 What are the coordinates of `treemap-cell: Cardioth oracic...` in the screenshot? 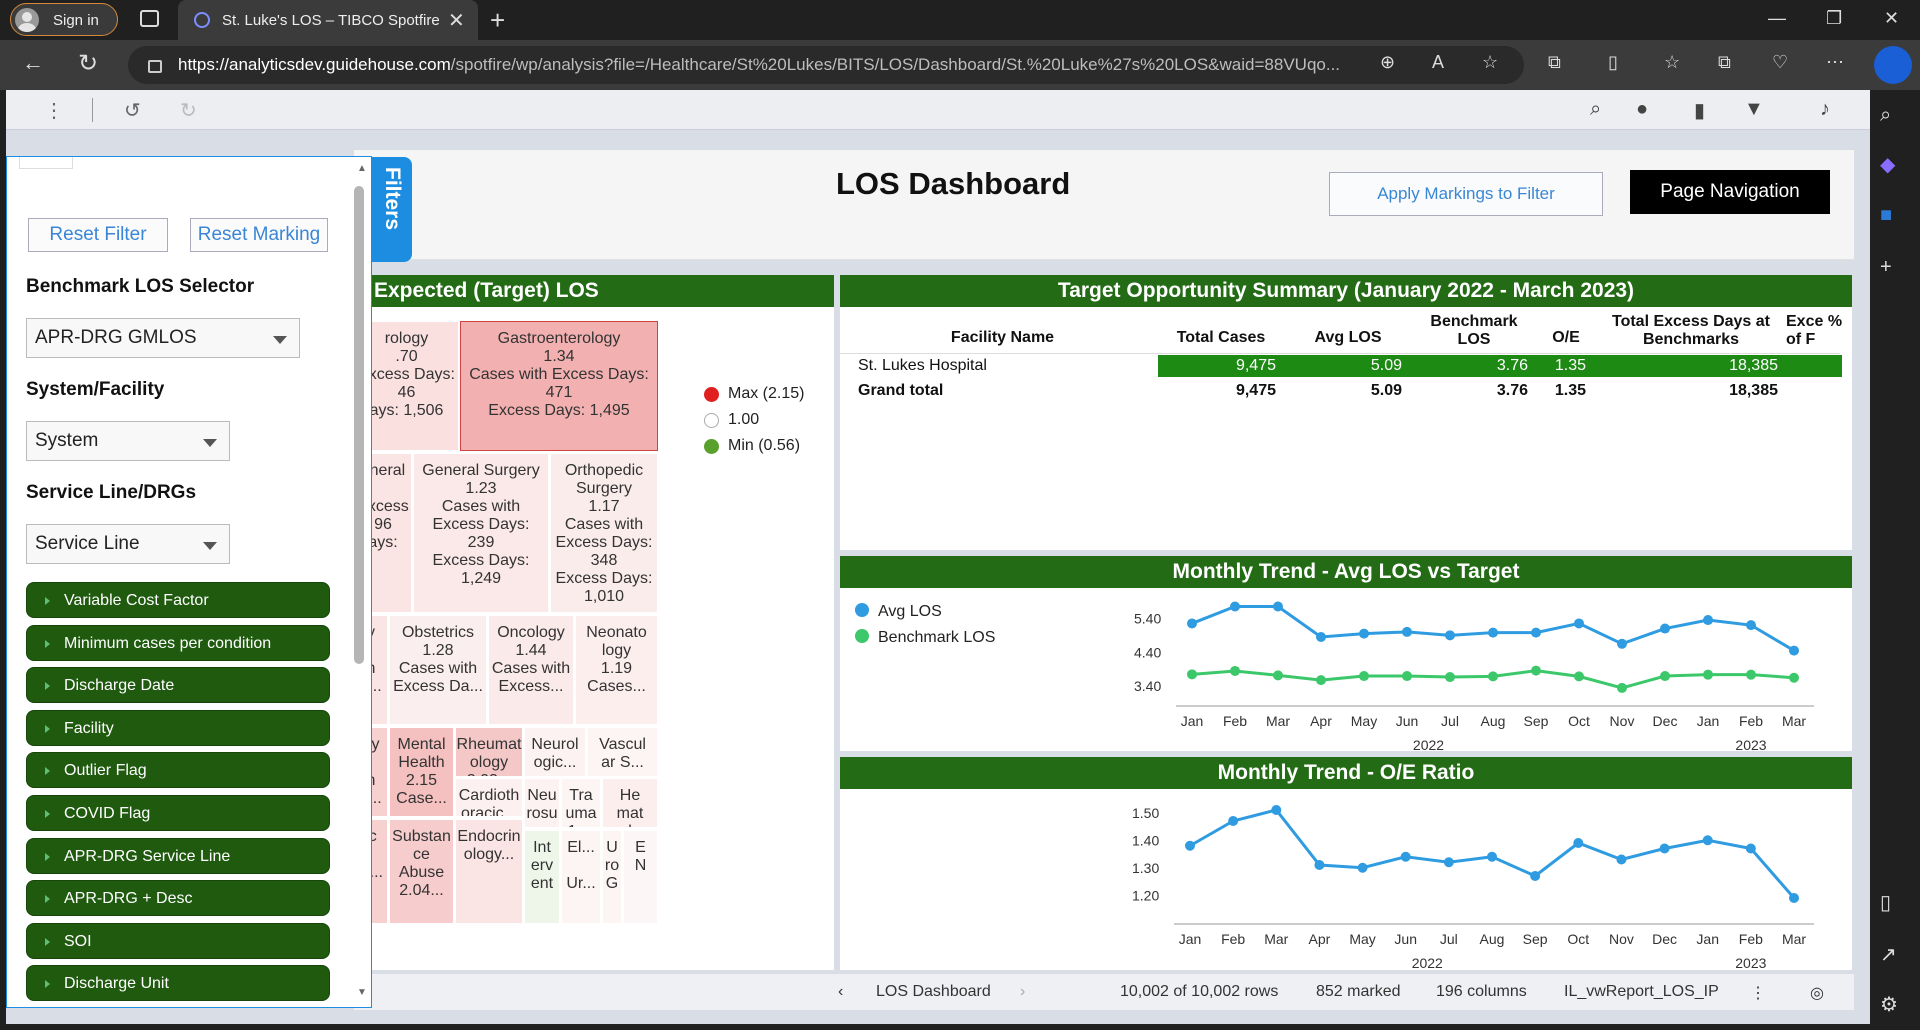 It's located at (489, 797).